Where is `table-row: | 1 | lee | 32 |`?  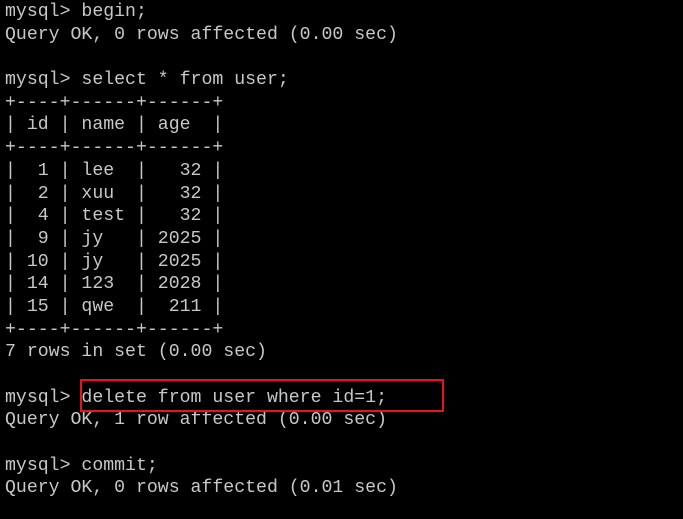
table-row: | 1 | lee | 32 | is located at coordinates (114, 170).